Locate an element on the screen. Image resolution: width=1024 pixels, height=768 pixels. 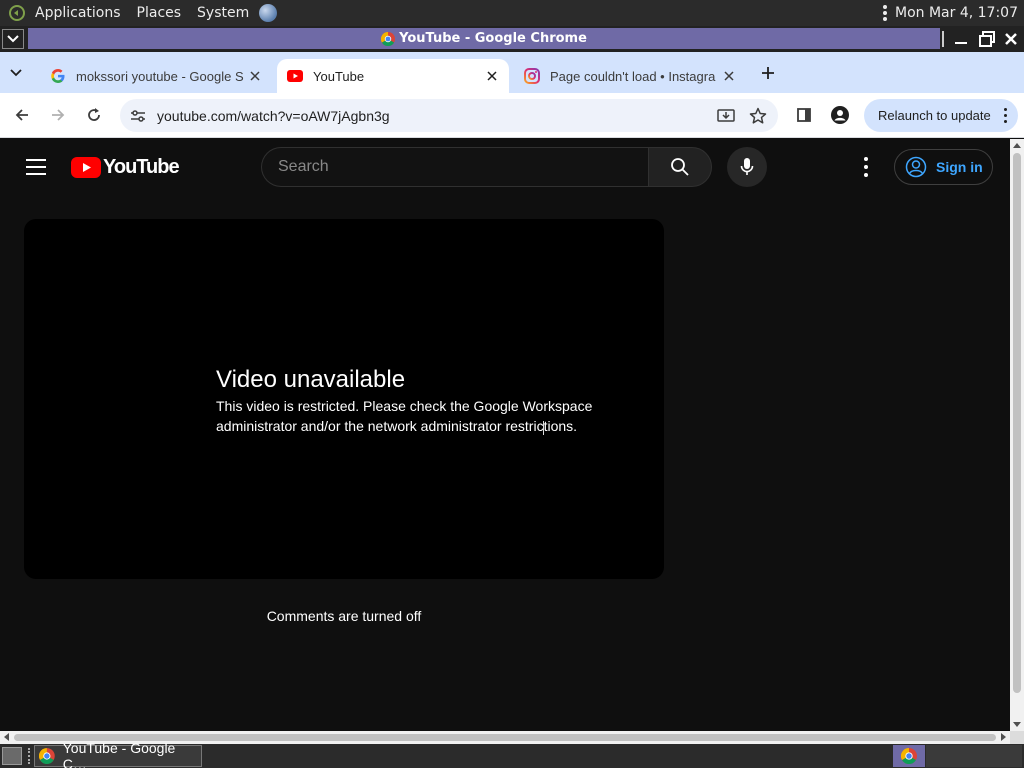
instagram-icon is located at coordinates (532, 76).